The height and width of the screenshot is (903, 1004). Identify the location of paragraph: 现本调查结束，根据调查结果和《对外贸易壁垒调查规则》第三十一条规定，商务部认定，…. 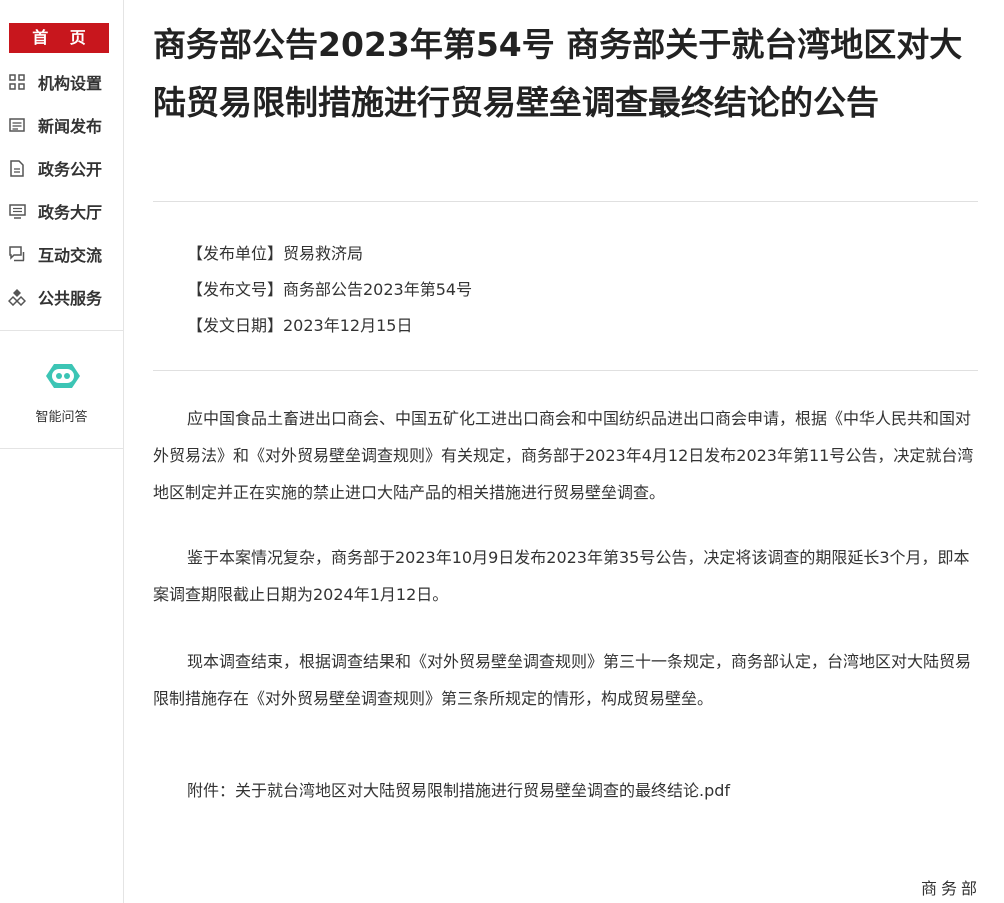
(562, 680).